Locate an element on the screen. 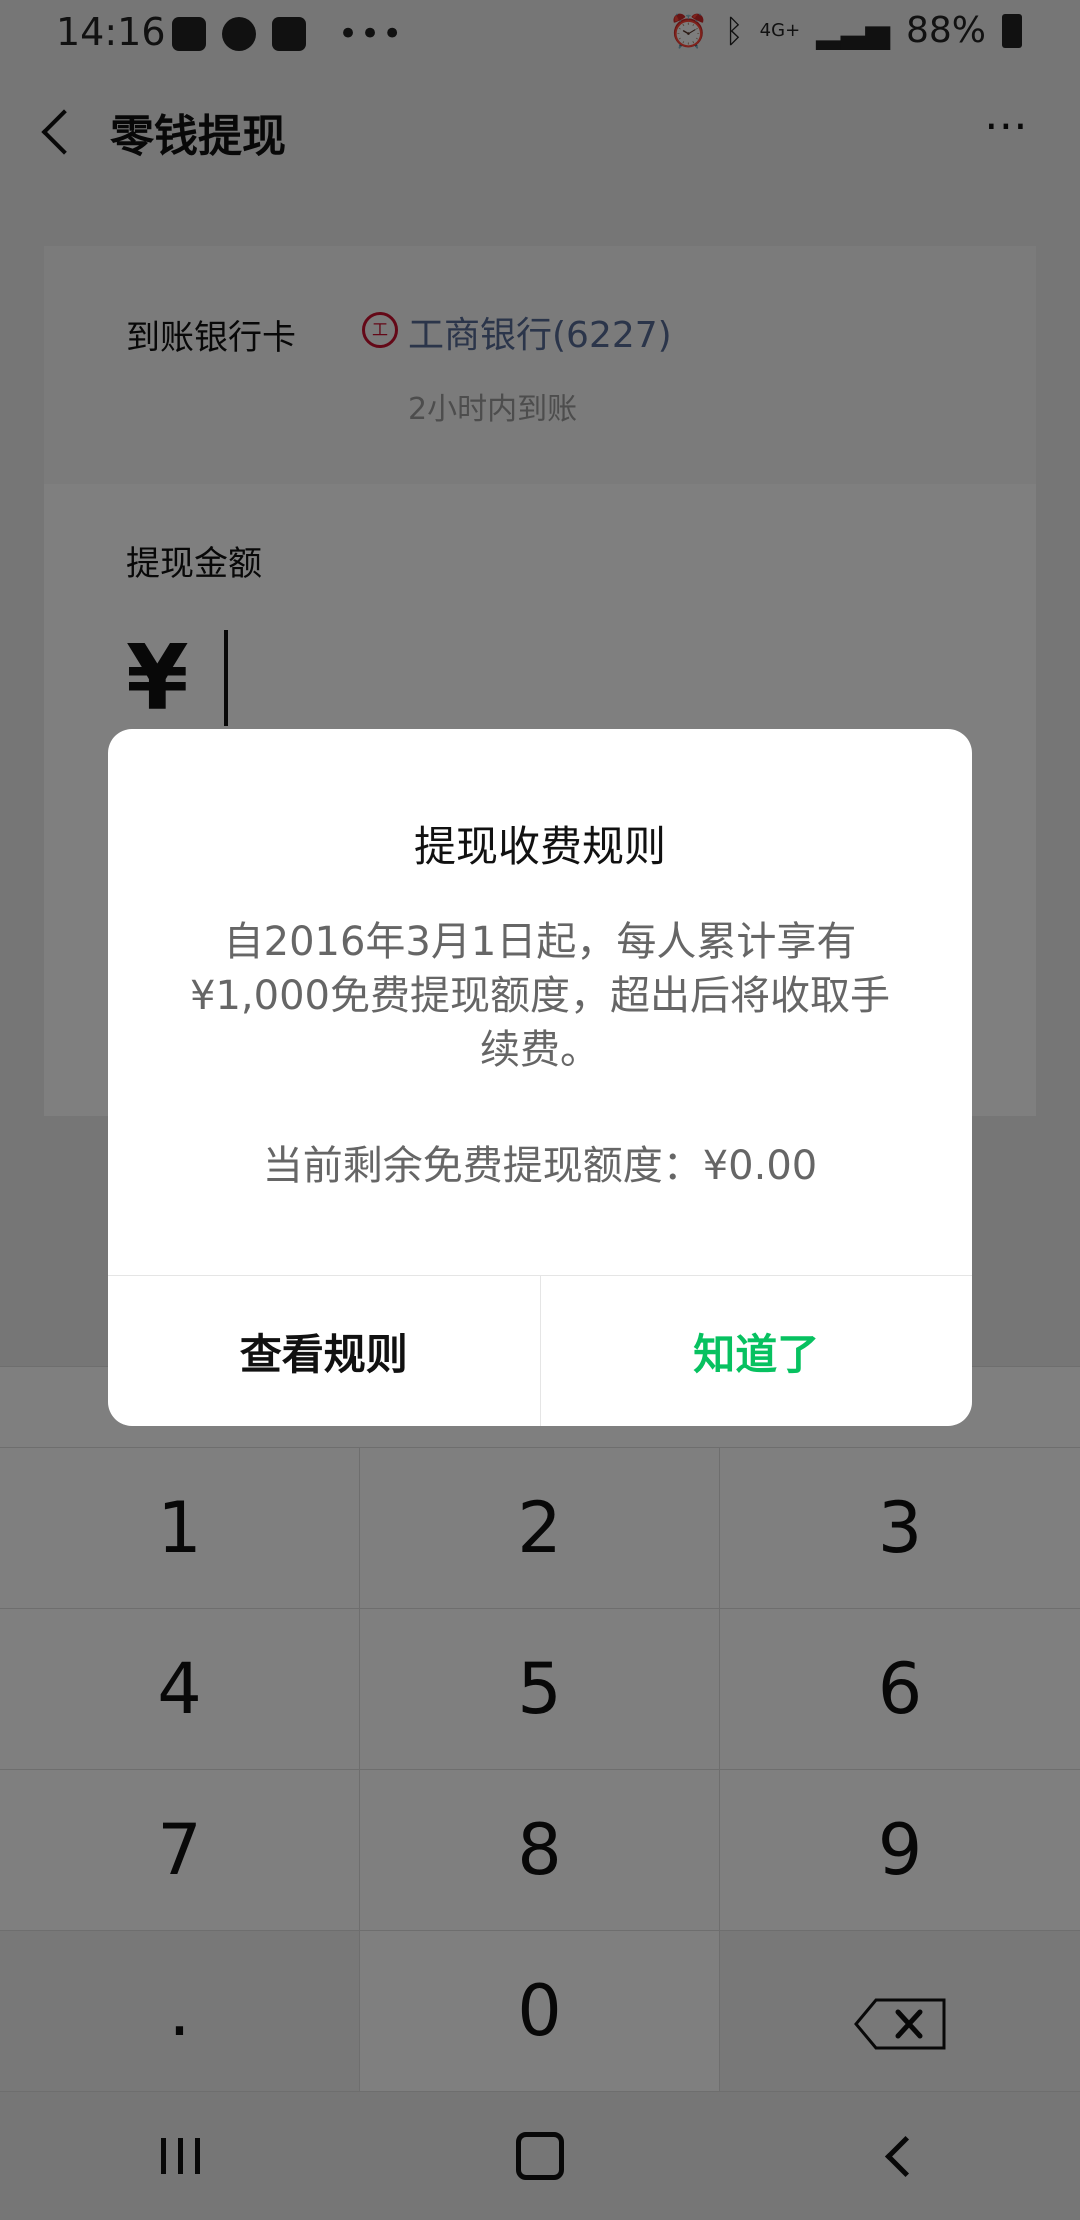  remaining-quota: 当前剩余免费提现额度：¥0.00 is located at coordinates (540, 1166).